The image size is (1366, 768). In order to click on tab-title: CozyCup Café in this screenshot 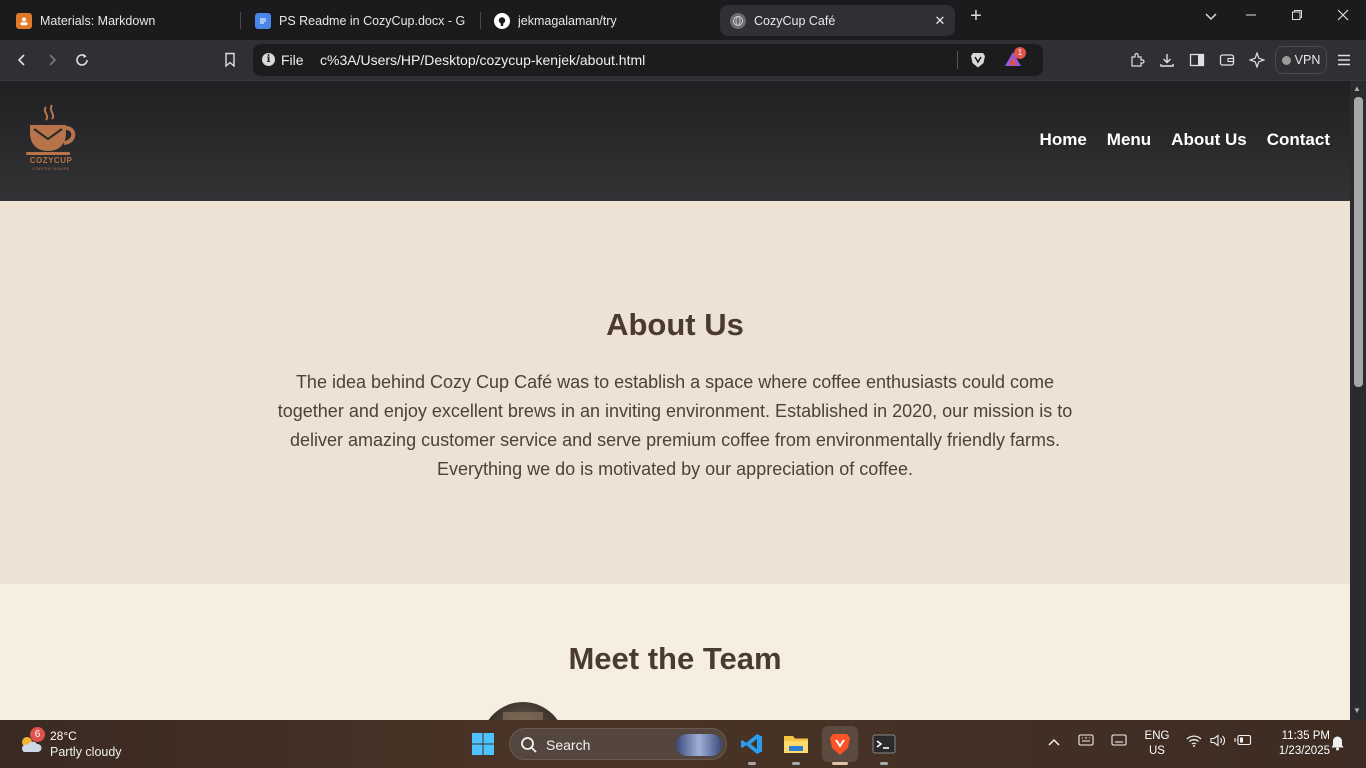, I will do `click(795, 20)`.